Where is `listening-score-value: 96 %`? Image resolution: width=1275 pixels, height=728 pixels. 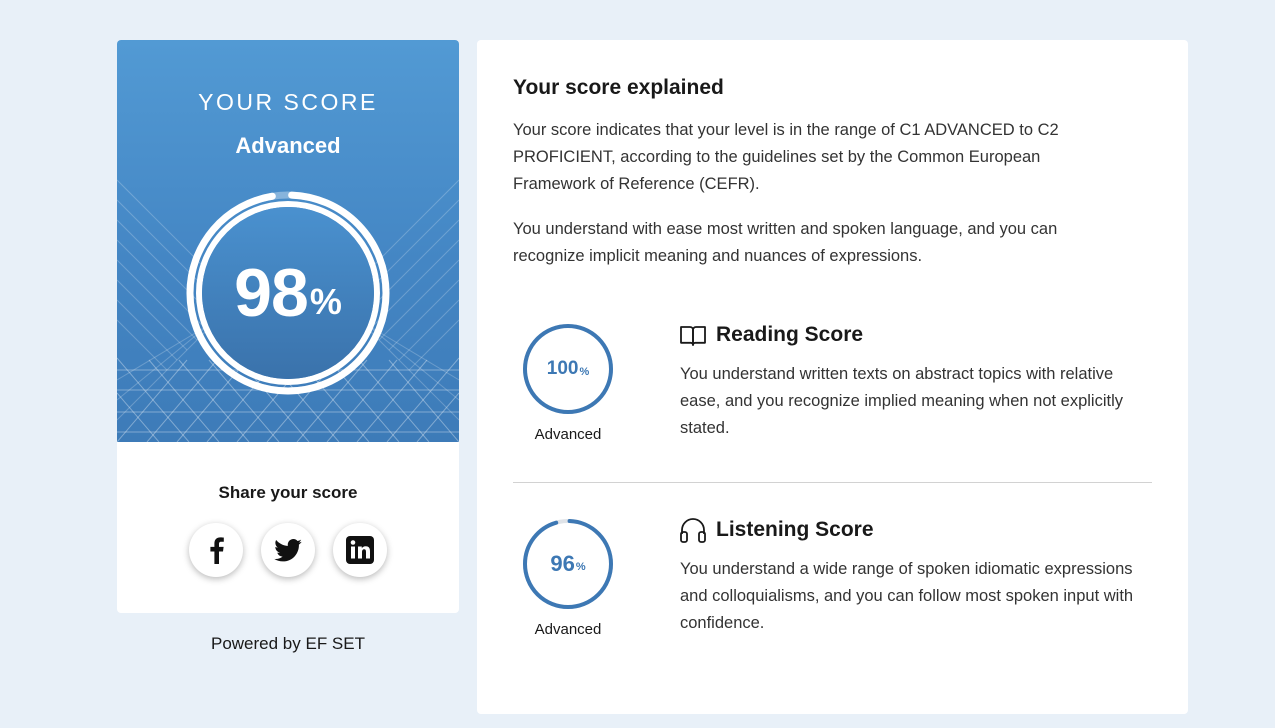 listening-score-value: 96 % is located at coordinates (568, 564).